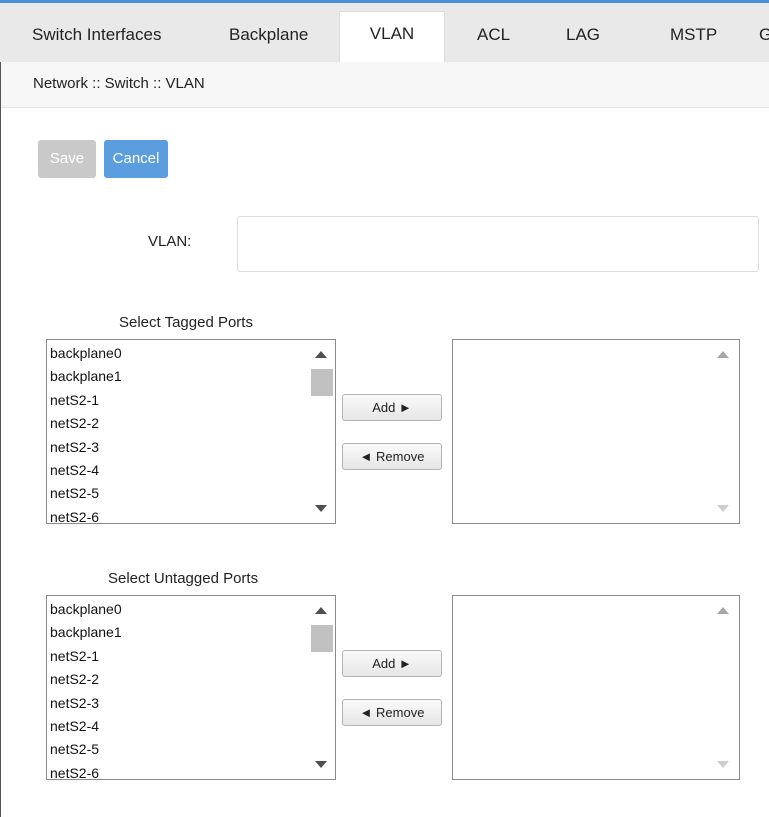  Describe the element at coordinates (493, 38) in the screenshot. I see `tab-acl: ACL` at that location.